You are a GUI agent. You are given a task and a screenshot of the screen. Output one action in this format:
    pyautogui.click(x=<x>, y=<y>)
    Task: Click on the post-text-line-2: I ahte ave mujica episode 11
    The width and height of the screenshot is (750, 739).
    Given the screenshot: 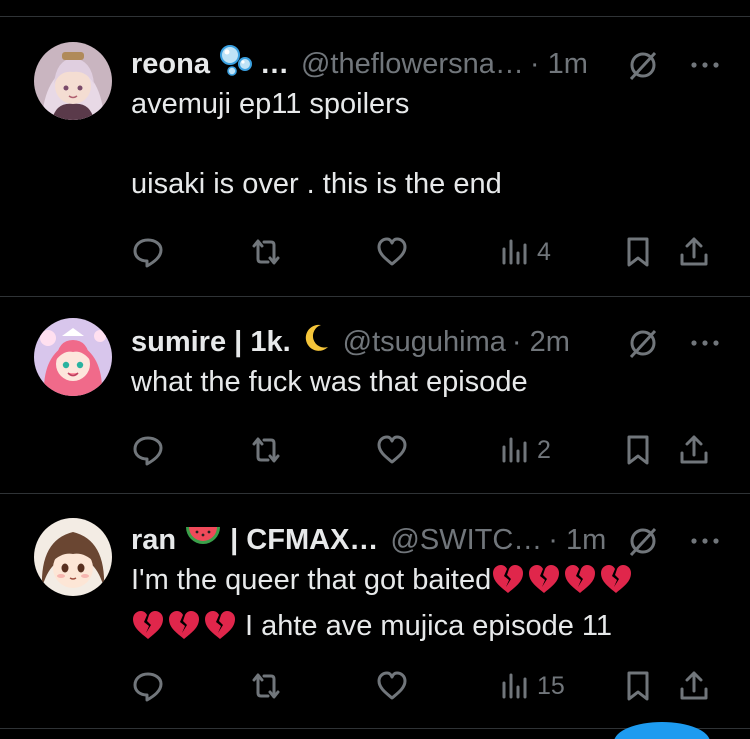 What is the action you would take?
    pyautogui.click(x=426, y=629)
    